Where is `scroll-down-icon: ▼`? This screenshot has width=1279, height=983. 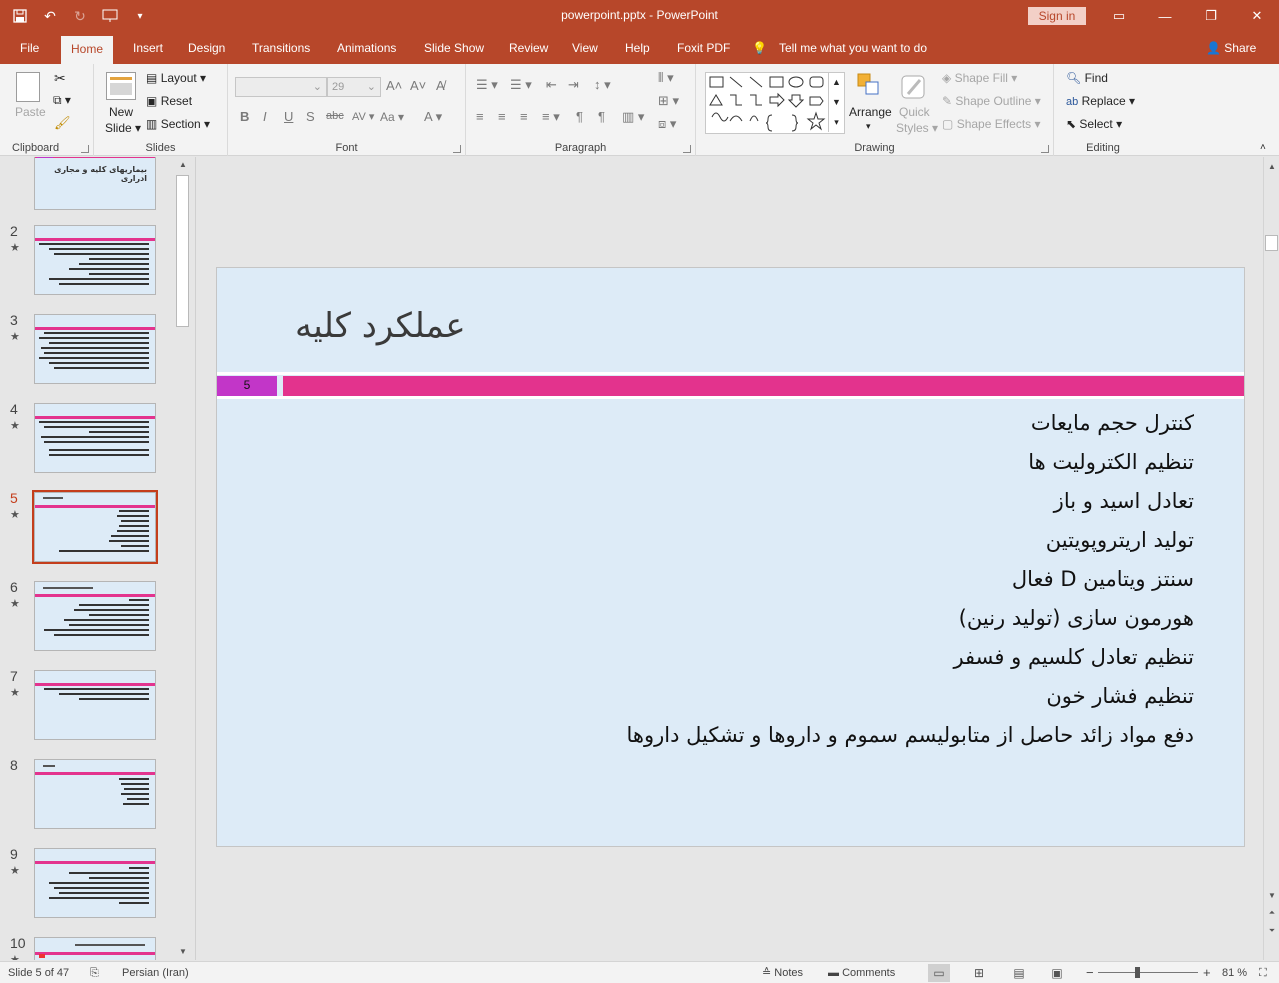
scroll-down-icon: ▼ is located at coordinates (183, 952).